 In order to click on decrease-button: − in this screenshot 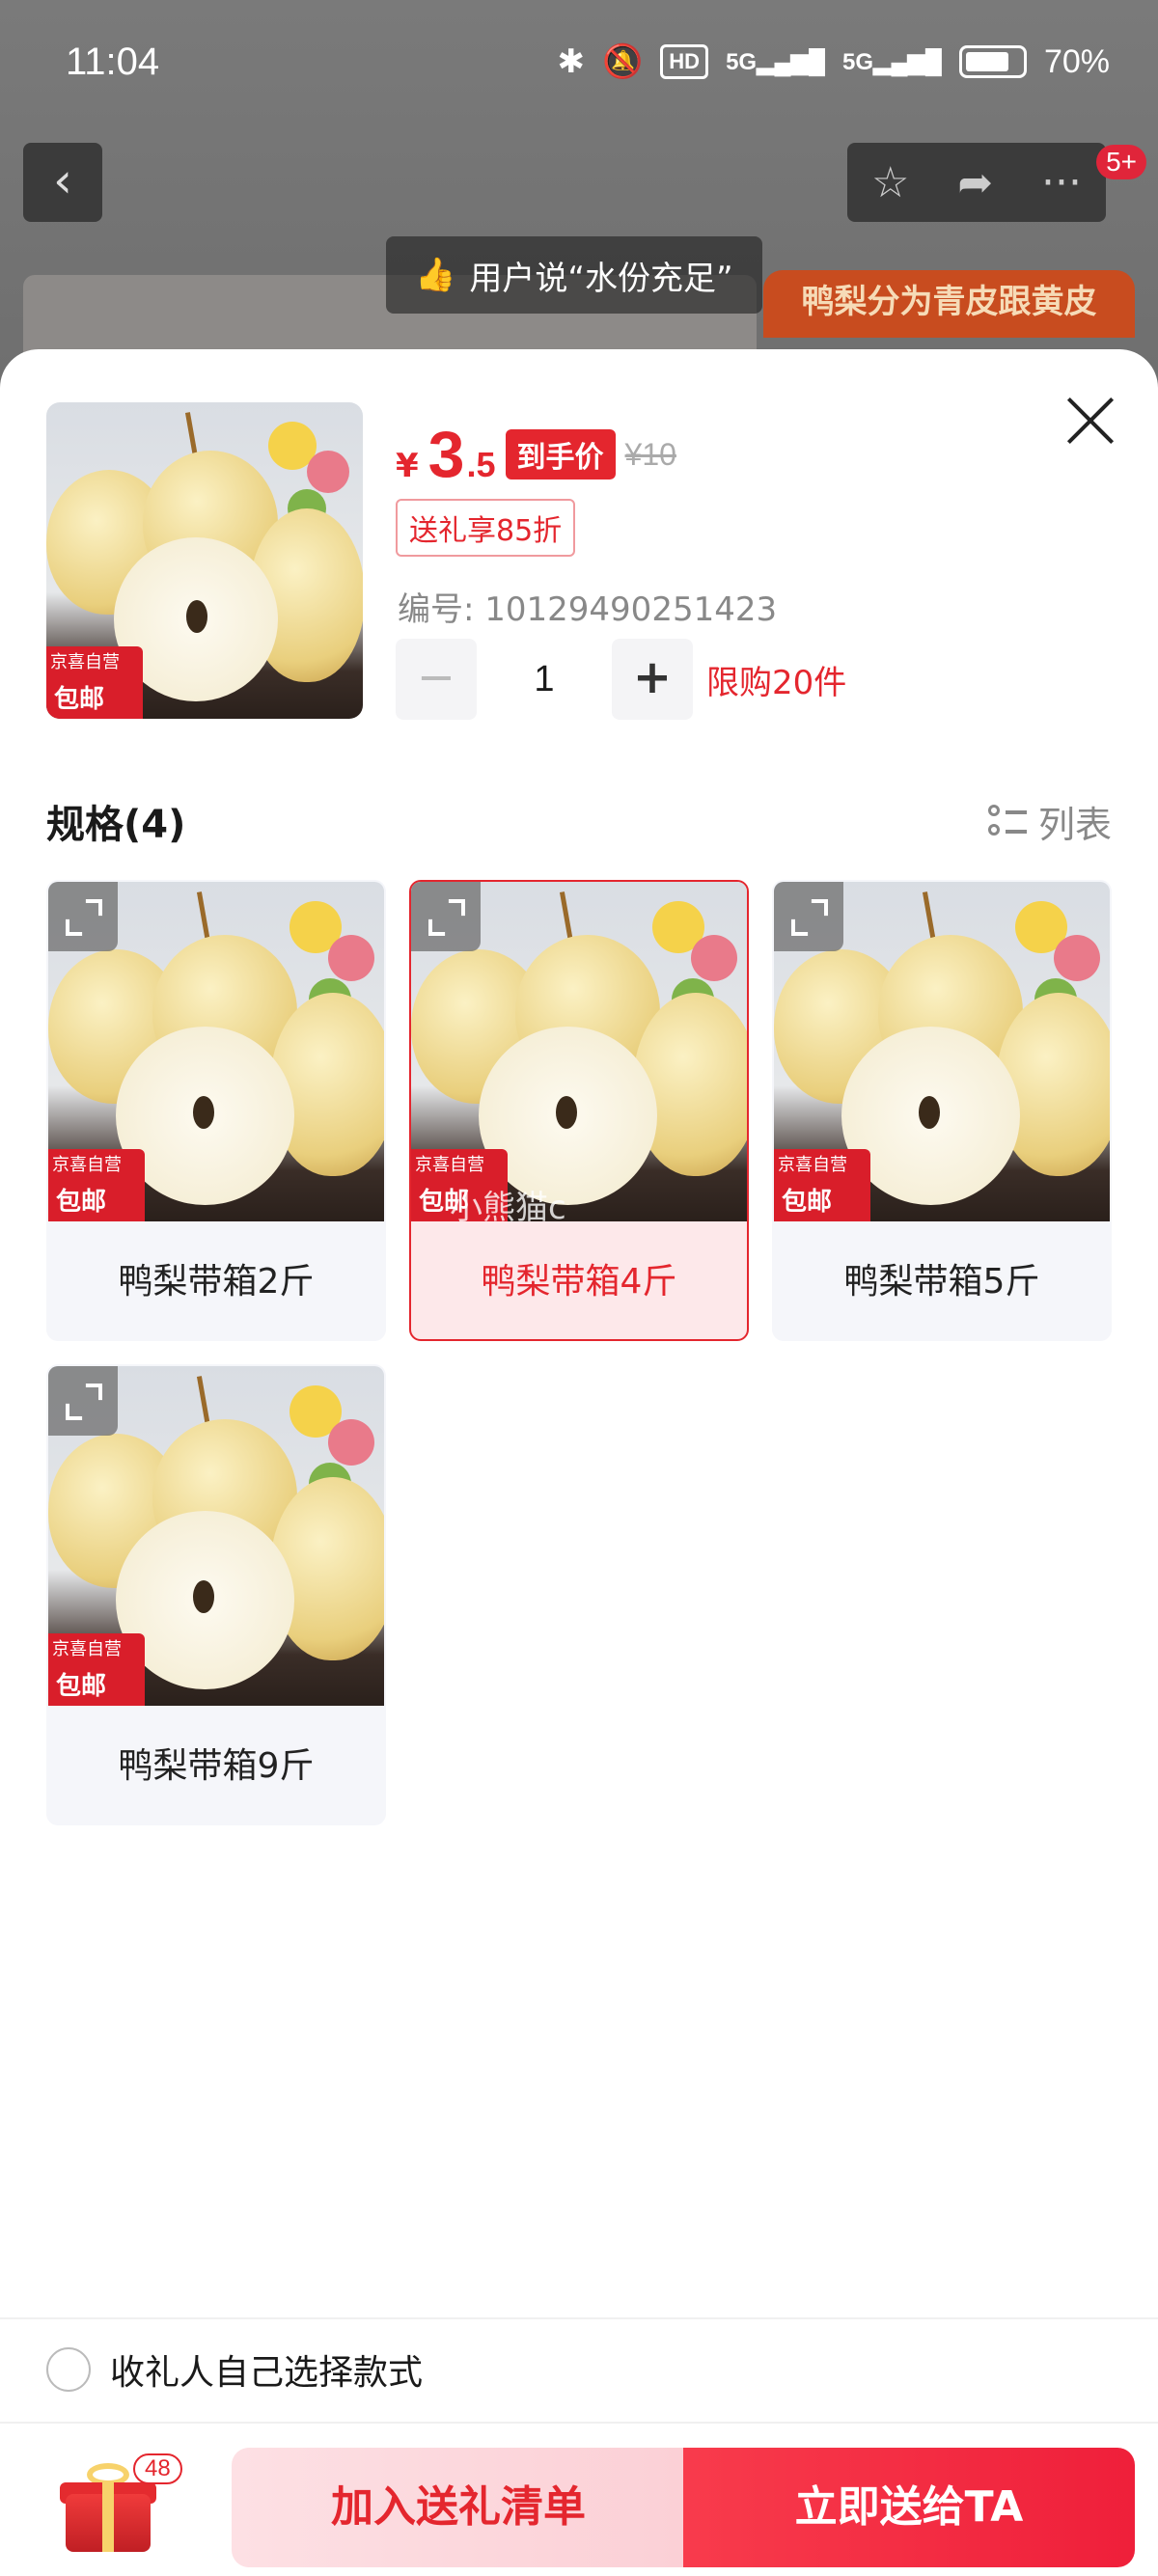, I will do `click(436, 679)`.